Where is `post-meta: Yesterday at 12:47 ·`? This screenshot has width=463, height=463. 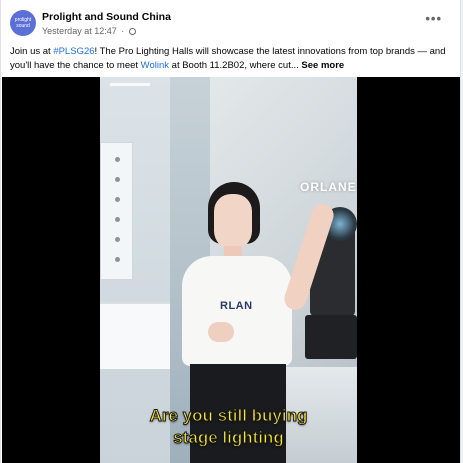
post-meta: Yesterday at 12:47 · is located at coordinates (89, 31).